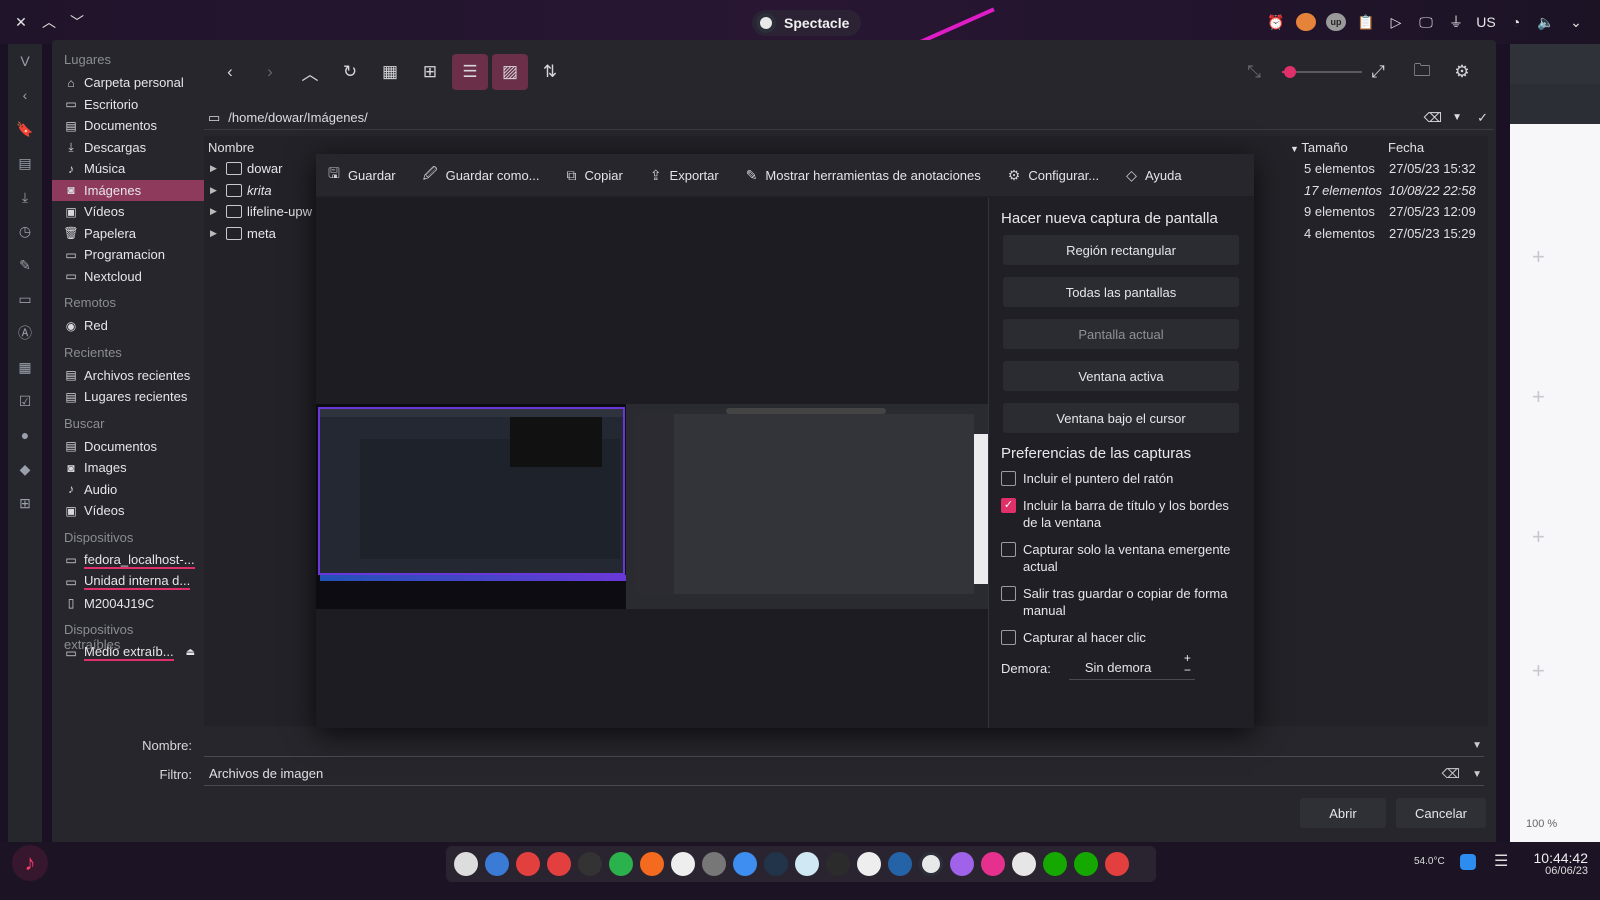 The width and height of the screenshot is (1600, 900). I want to click on translate-icon: Ⓐ, so click(25, 333).